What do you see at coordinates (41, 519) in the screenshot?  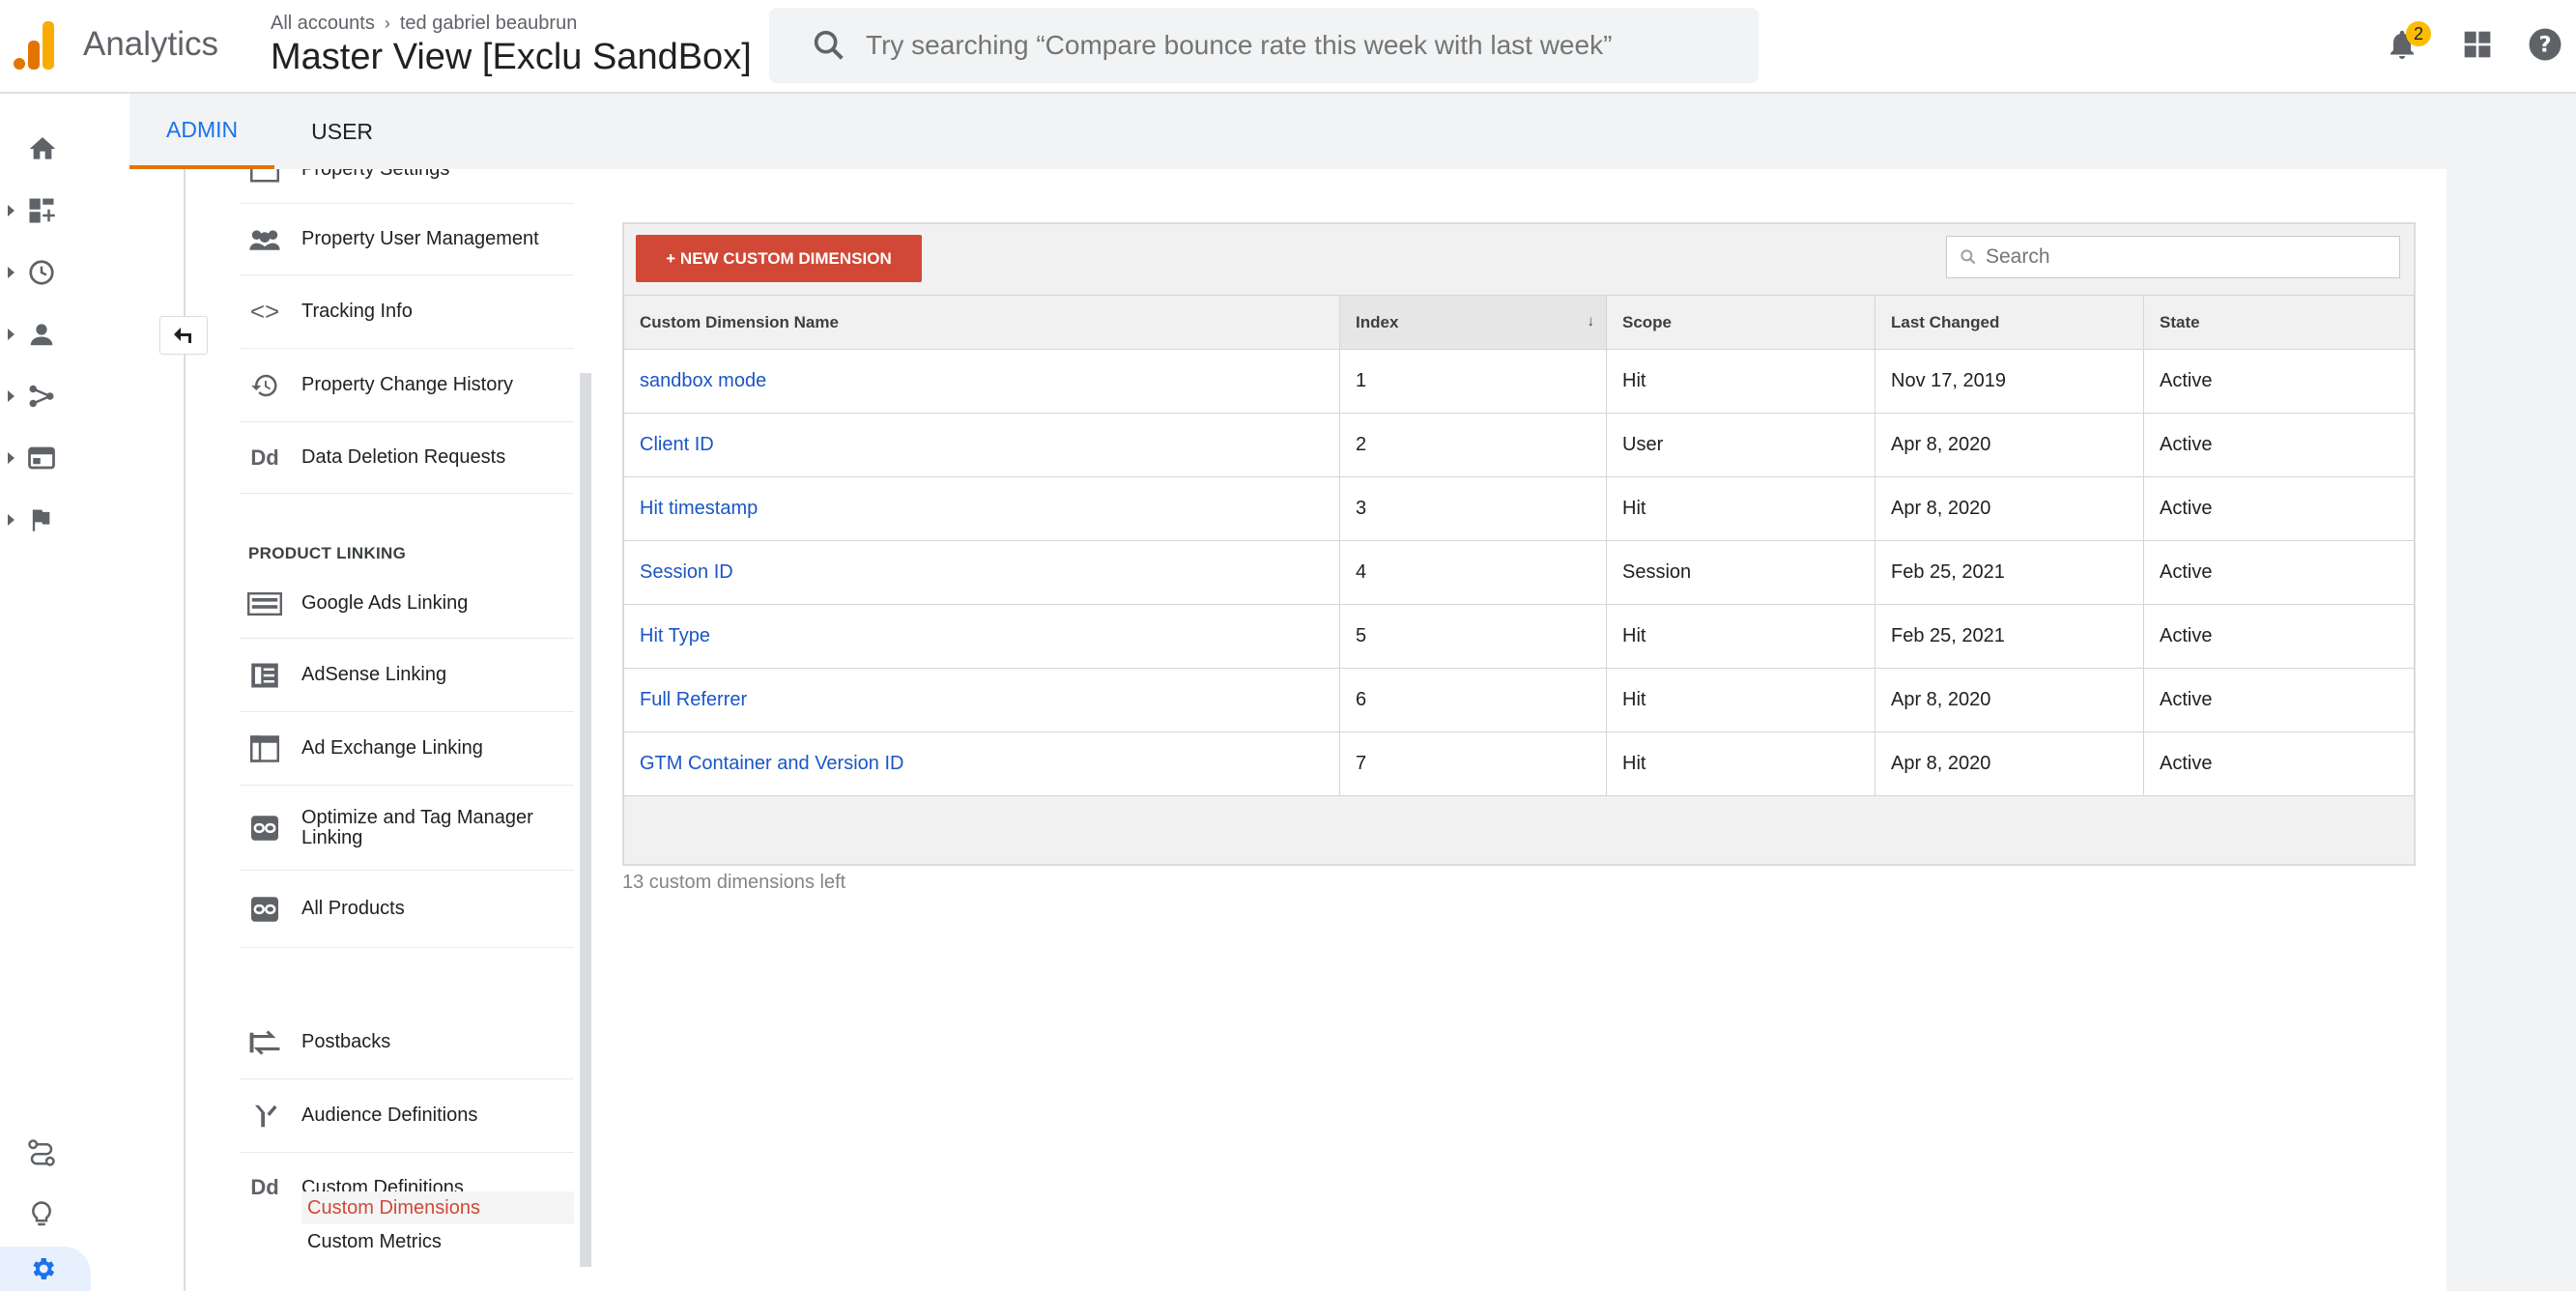 I see `flag-icon` at bounding box center [41, 519].